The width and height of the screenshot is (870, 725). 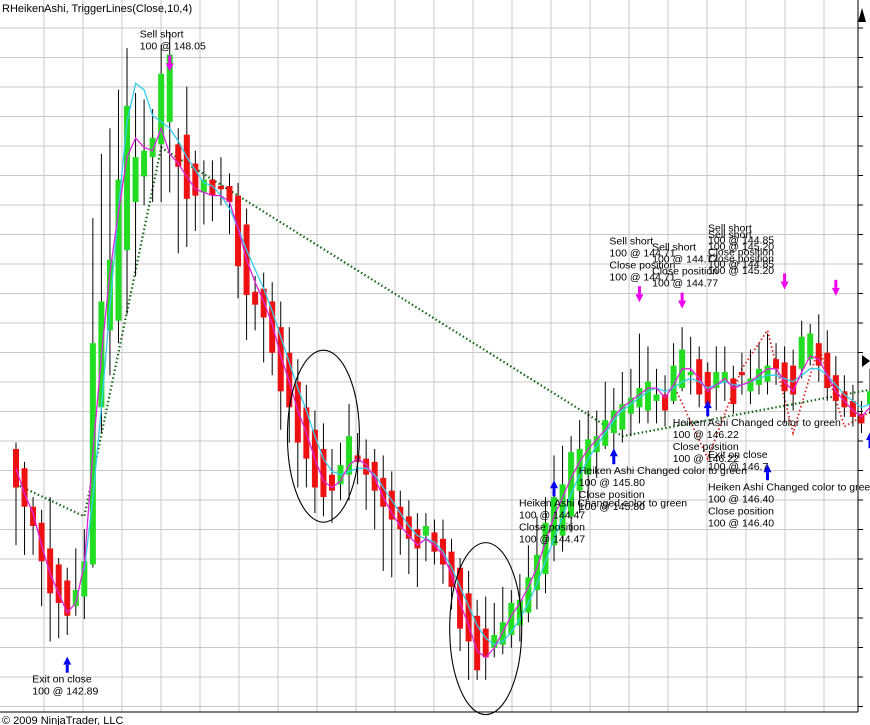 What do you see at coordinates (706, 435) in the screenshot?
I see `trade-annotation-text: 100 @ 146.22` at bounding box center [706, 435].